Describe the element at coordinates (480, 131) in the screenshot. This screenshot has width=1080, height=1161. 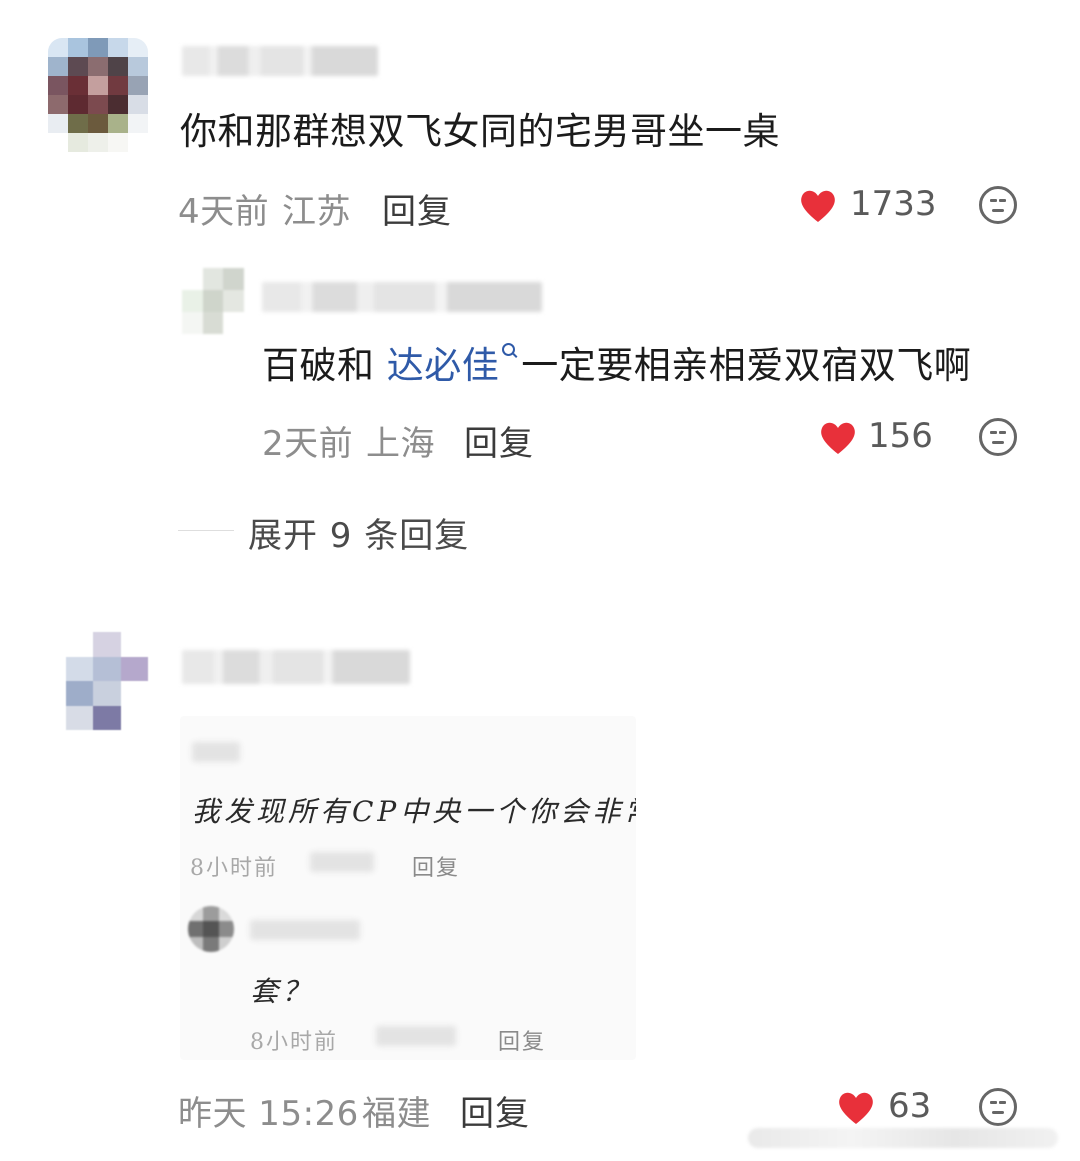
I see `comment-text: 你和那群想双飞女同的宅男哥坐一桌` at that location.